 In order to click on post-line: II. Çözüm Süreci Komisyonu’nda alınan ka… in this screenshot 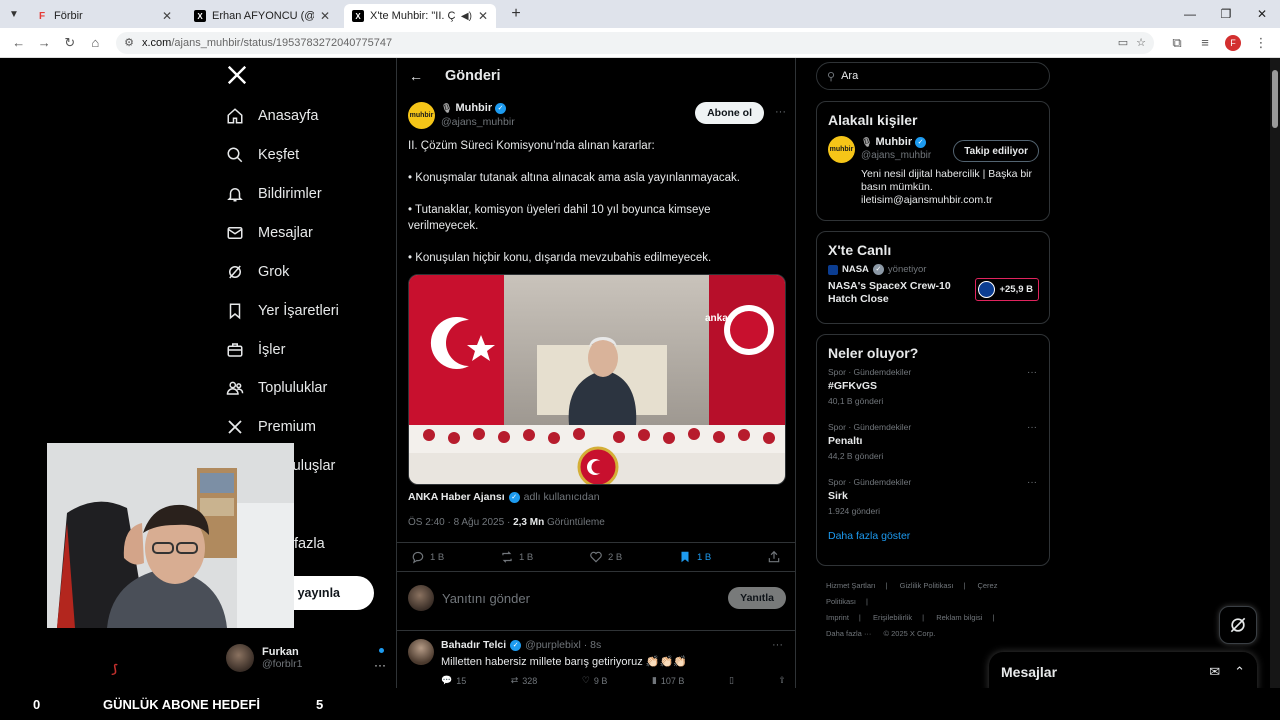, I will do `click(531, 146)`.